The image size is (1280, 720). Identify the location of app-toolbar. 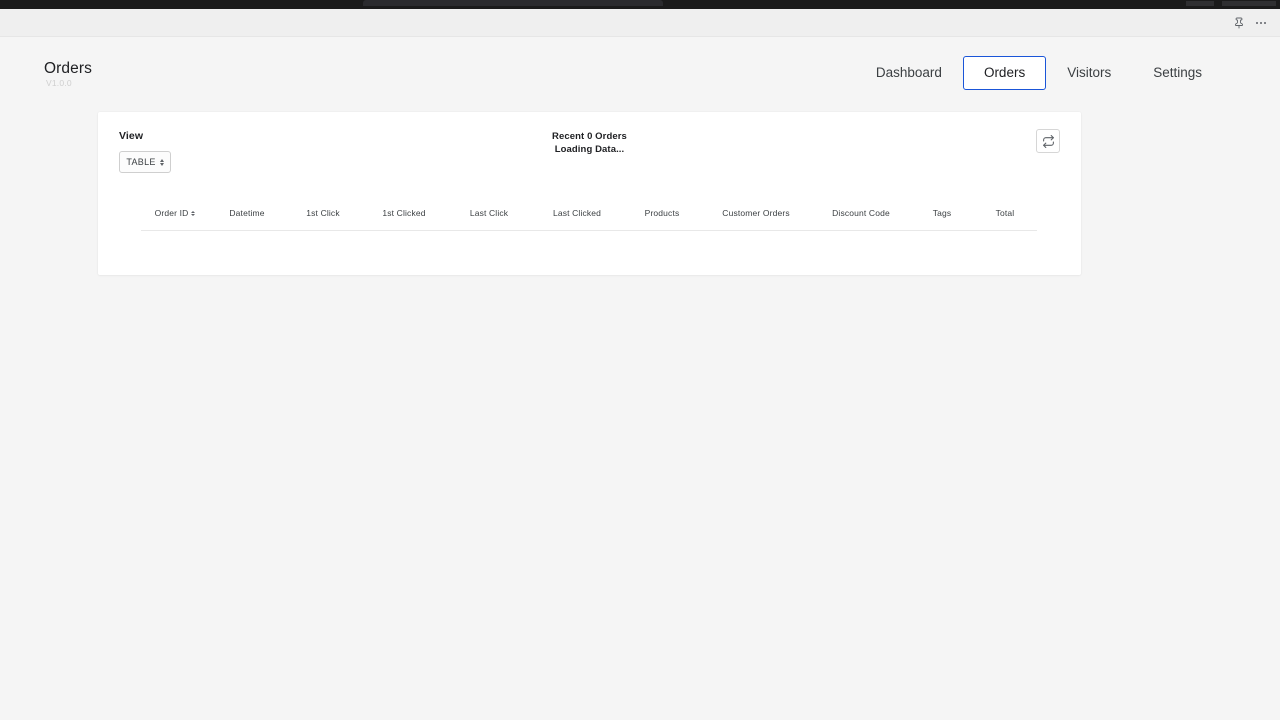
(640, 23).